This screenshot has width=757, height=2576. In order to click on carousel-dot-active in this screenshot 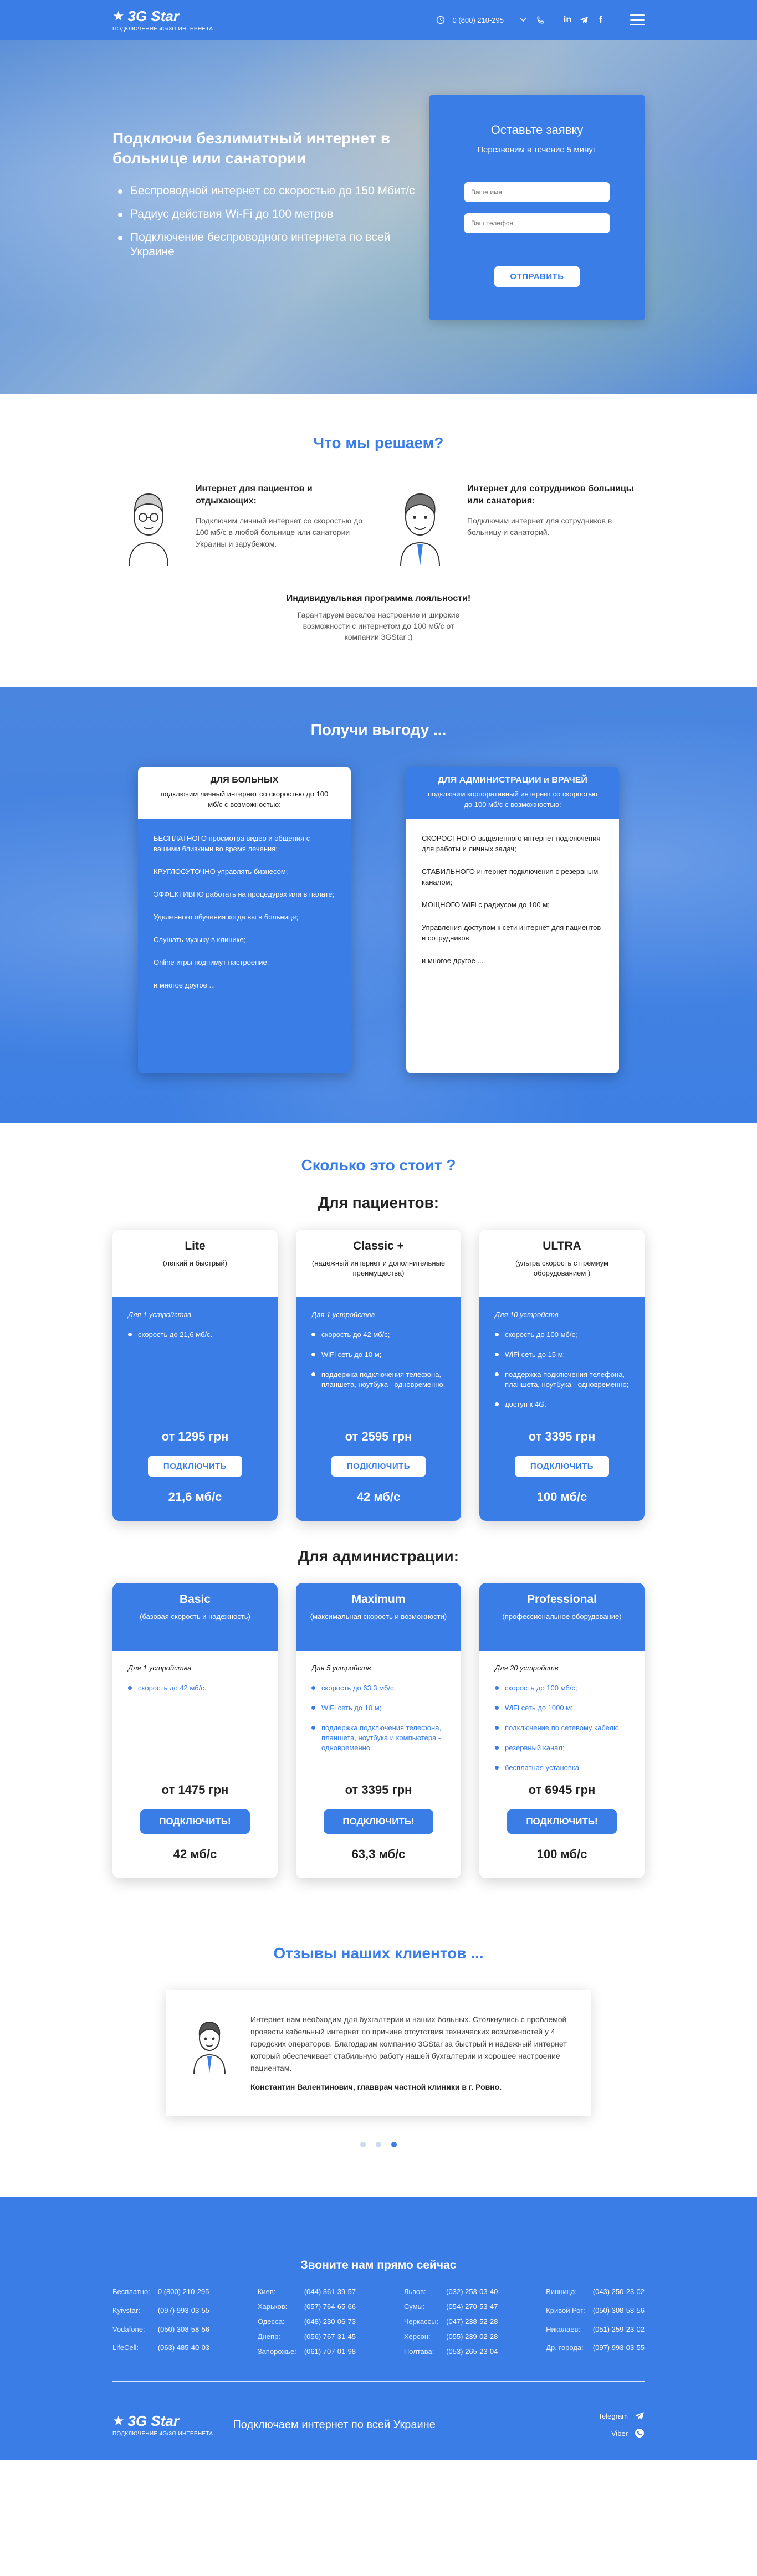, I will do `click(394, 2144)`.